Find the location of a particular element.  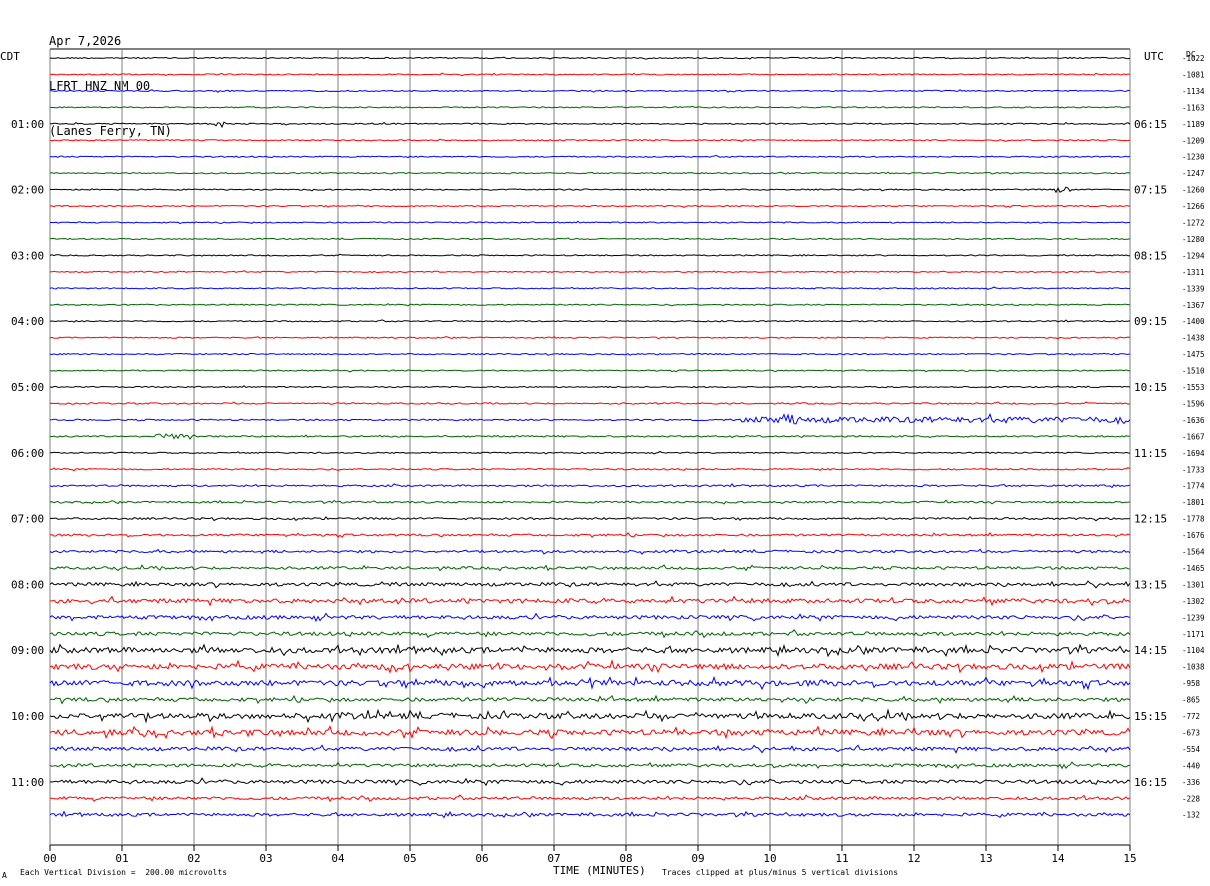

dc-offset-label: -1104 is located at coordinates (1193, 650).